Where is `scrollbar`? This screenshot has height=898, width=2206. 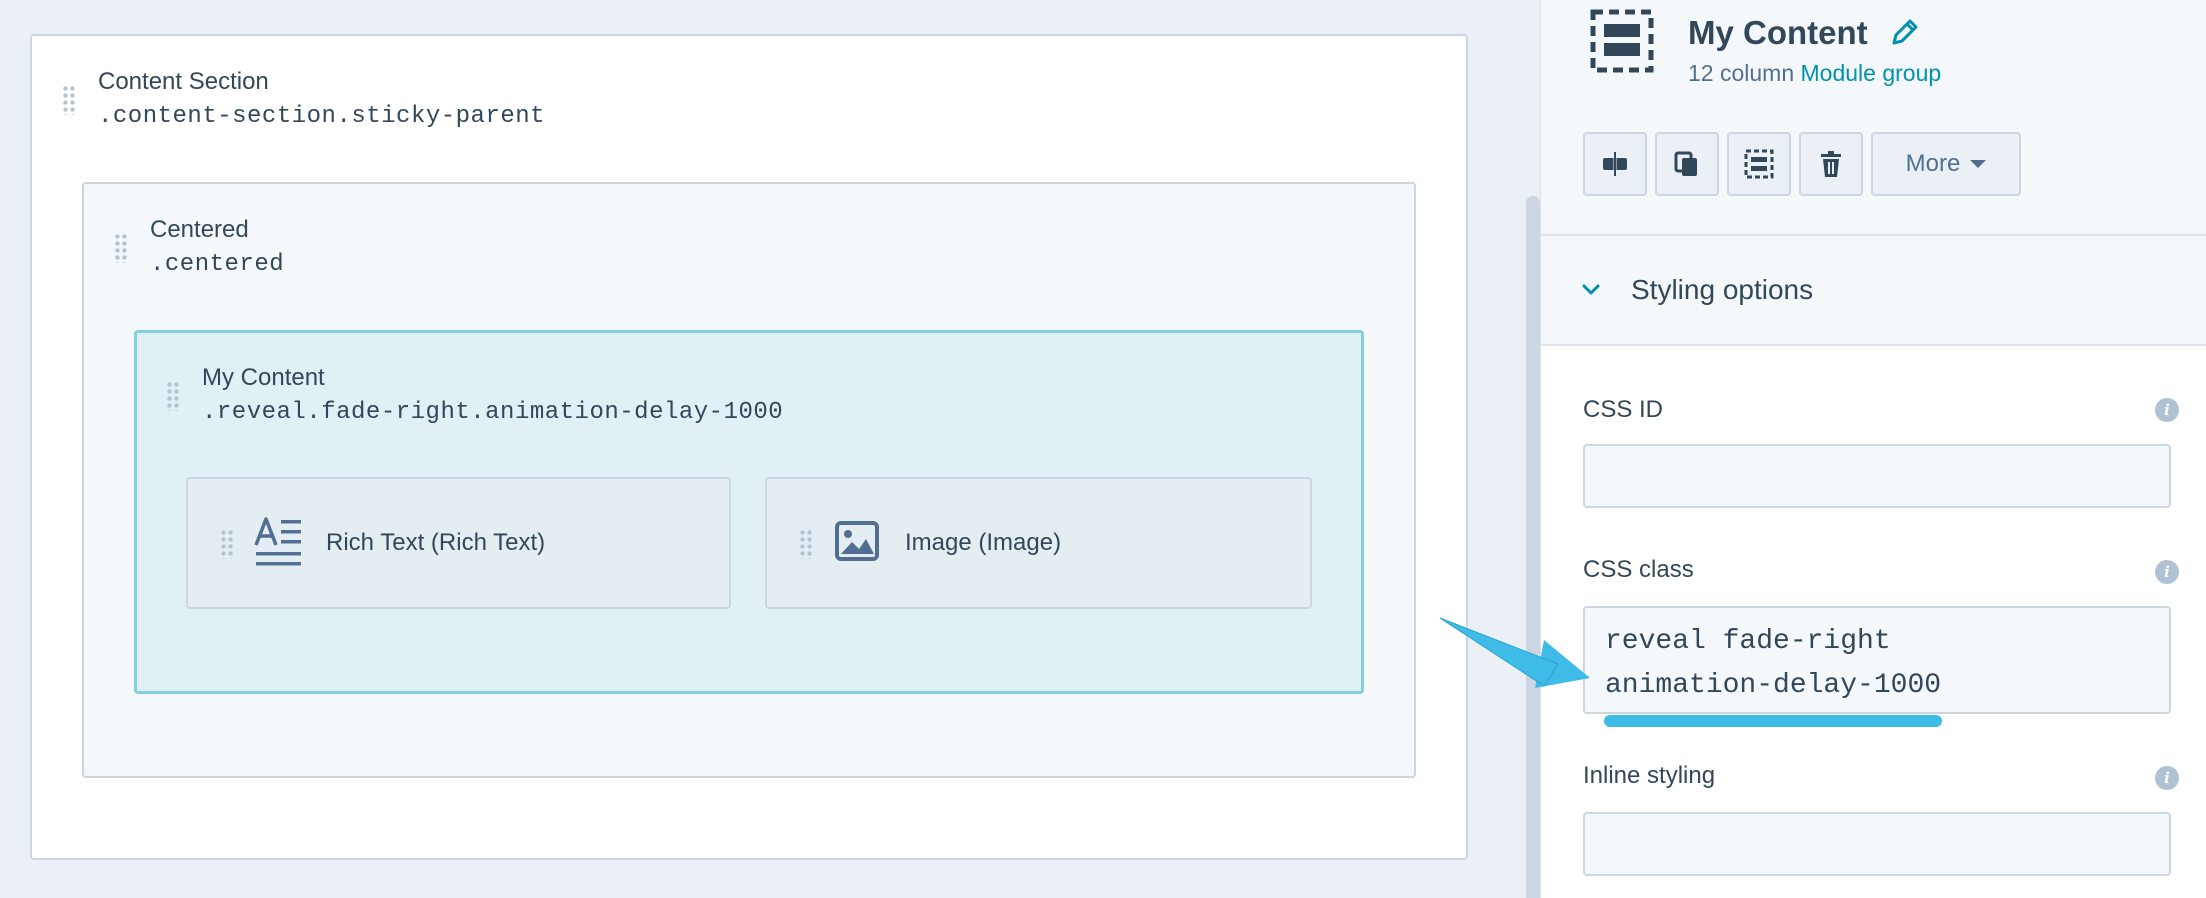 scrollbar is located at coordinates (1533, 547).